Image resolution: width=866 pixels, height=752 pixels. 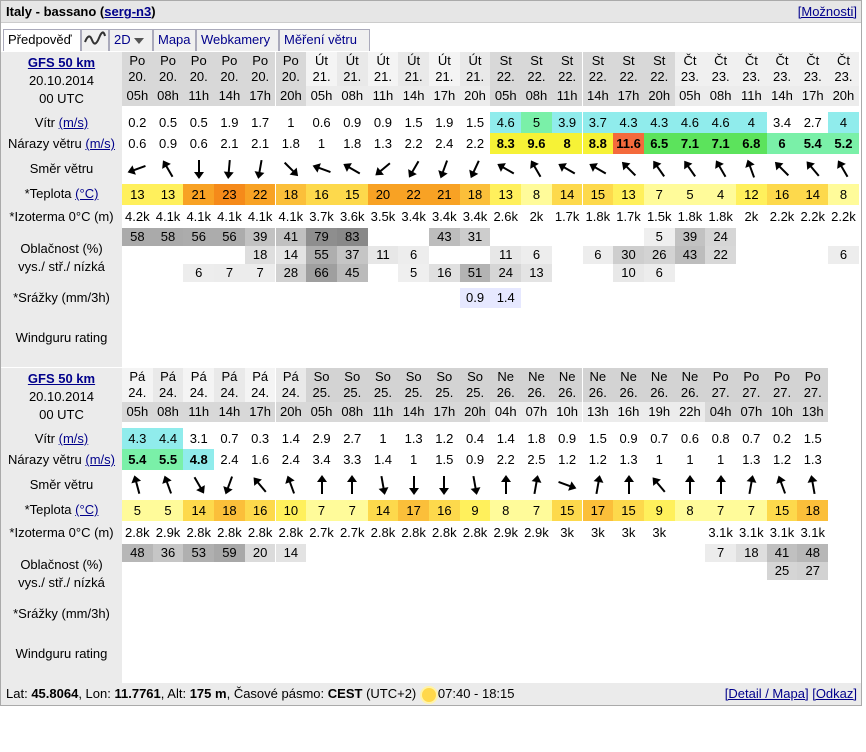 What do you see at coordinates (42, 40) in the screenshot?
I see `tab-forecast: Předpověď` at bounding box center [42, 40].